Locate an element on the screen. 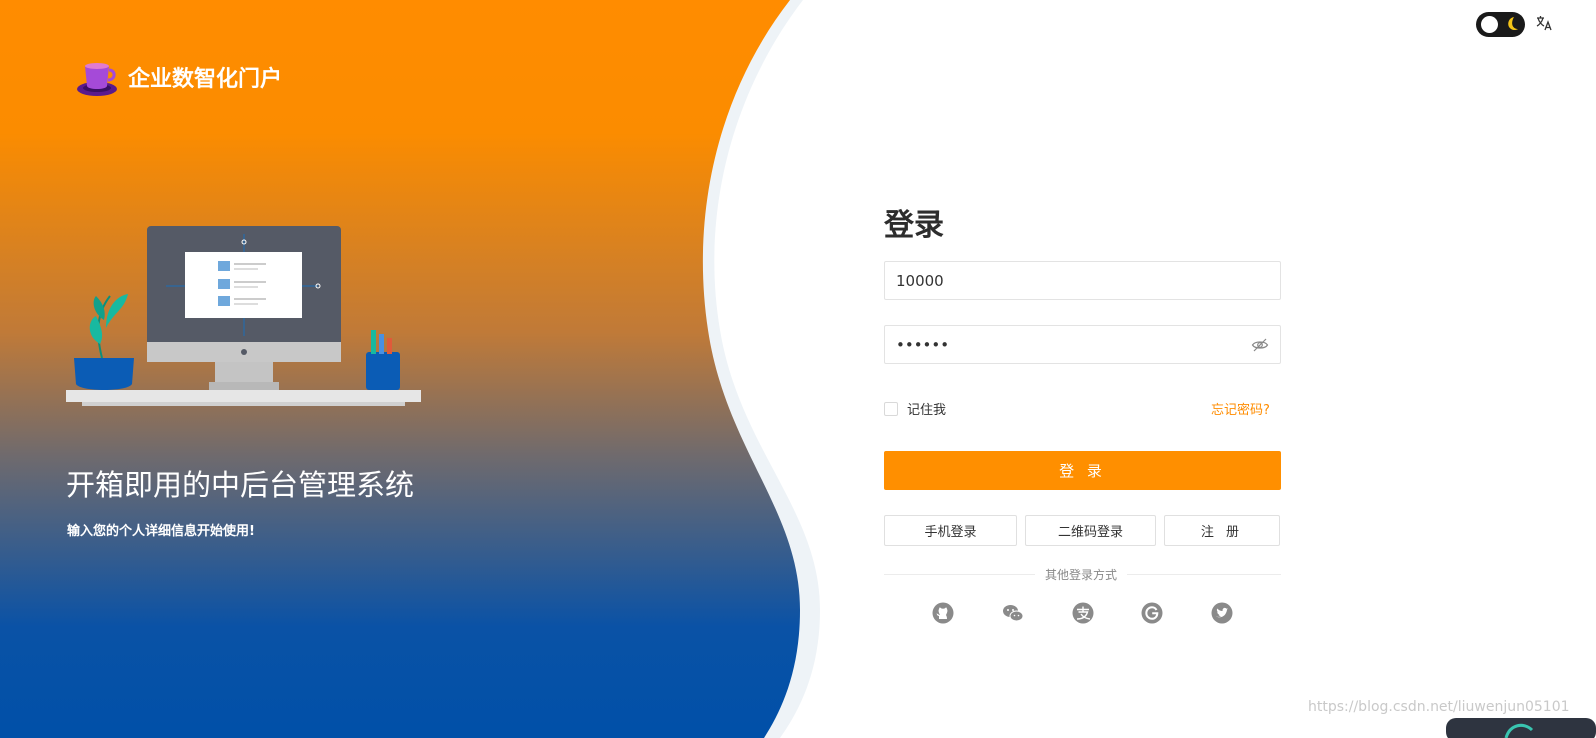 The height and width of the screenshot is (738, 1596). github-icon is located at coordinates (943, 613).